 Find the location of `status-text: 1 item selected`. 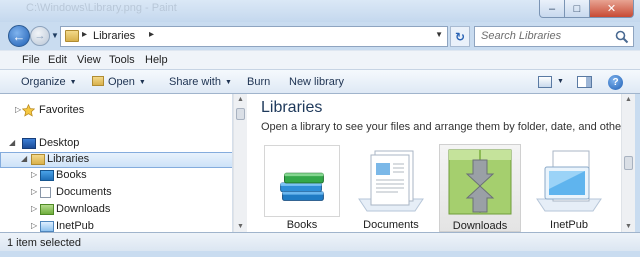

status-text: 1 item selected is located at coordinates (44, 243).